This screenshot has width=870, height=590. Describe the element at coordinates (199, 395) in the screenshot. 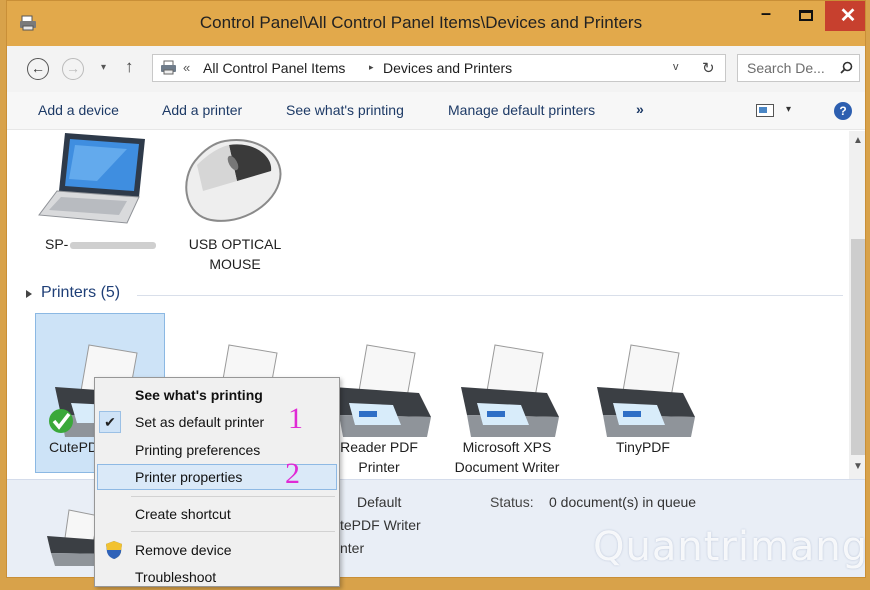

I see `menu-item-label: See what's printing` at that location.